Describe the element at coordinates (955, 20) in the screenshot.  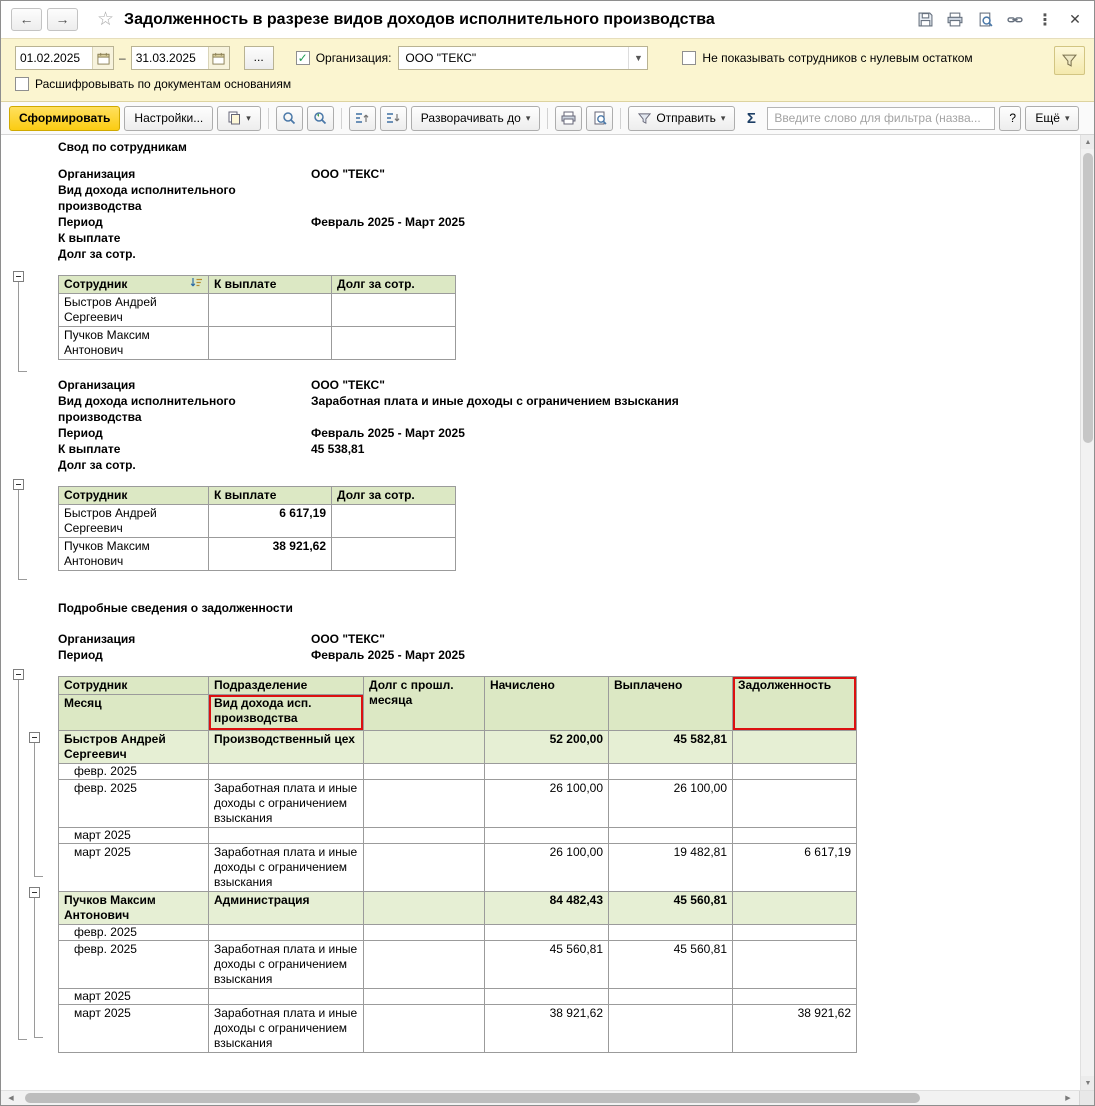
I see `print-icon` at that location.